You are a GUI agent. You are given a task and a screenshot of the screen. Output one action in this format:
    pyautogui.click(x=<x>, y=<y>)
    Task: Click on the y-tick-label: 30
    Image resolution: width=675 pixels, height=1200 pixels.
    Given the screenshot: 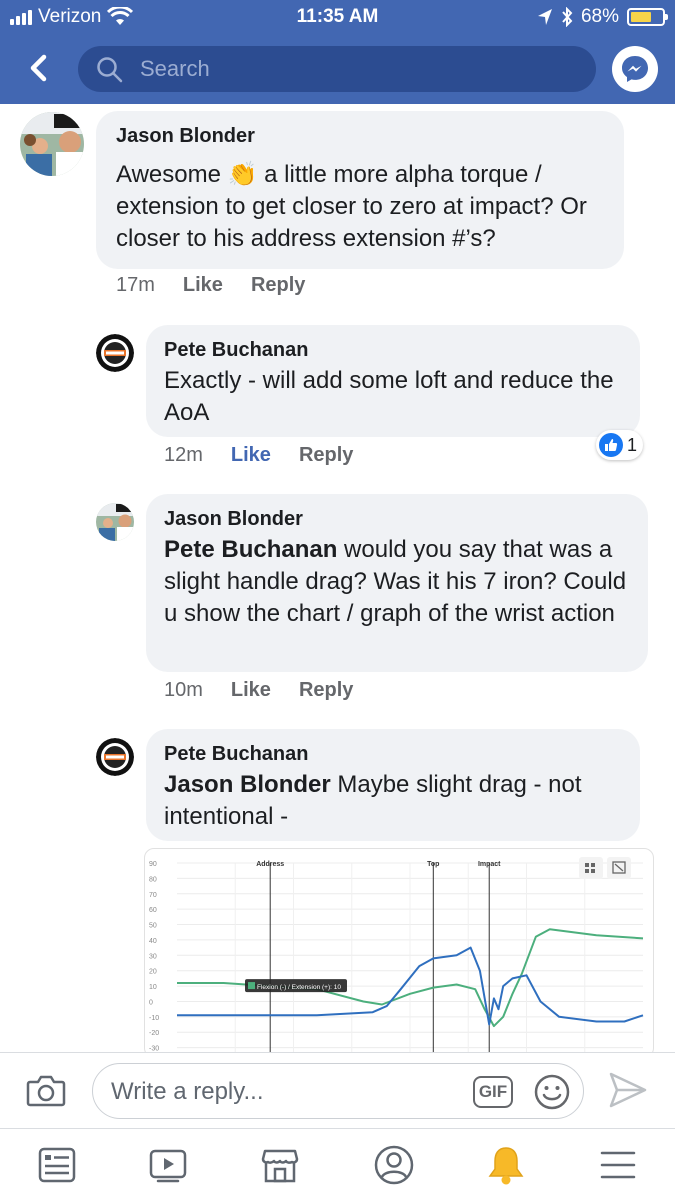 What is the action you would take?
    pyautogui.click(x=153, y=956)
    